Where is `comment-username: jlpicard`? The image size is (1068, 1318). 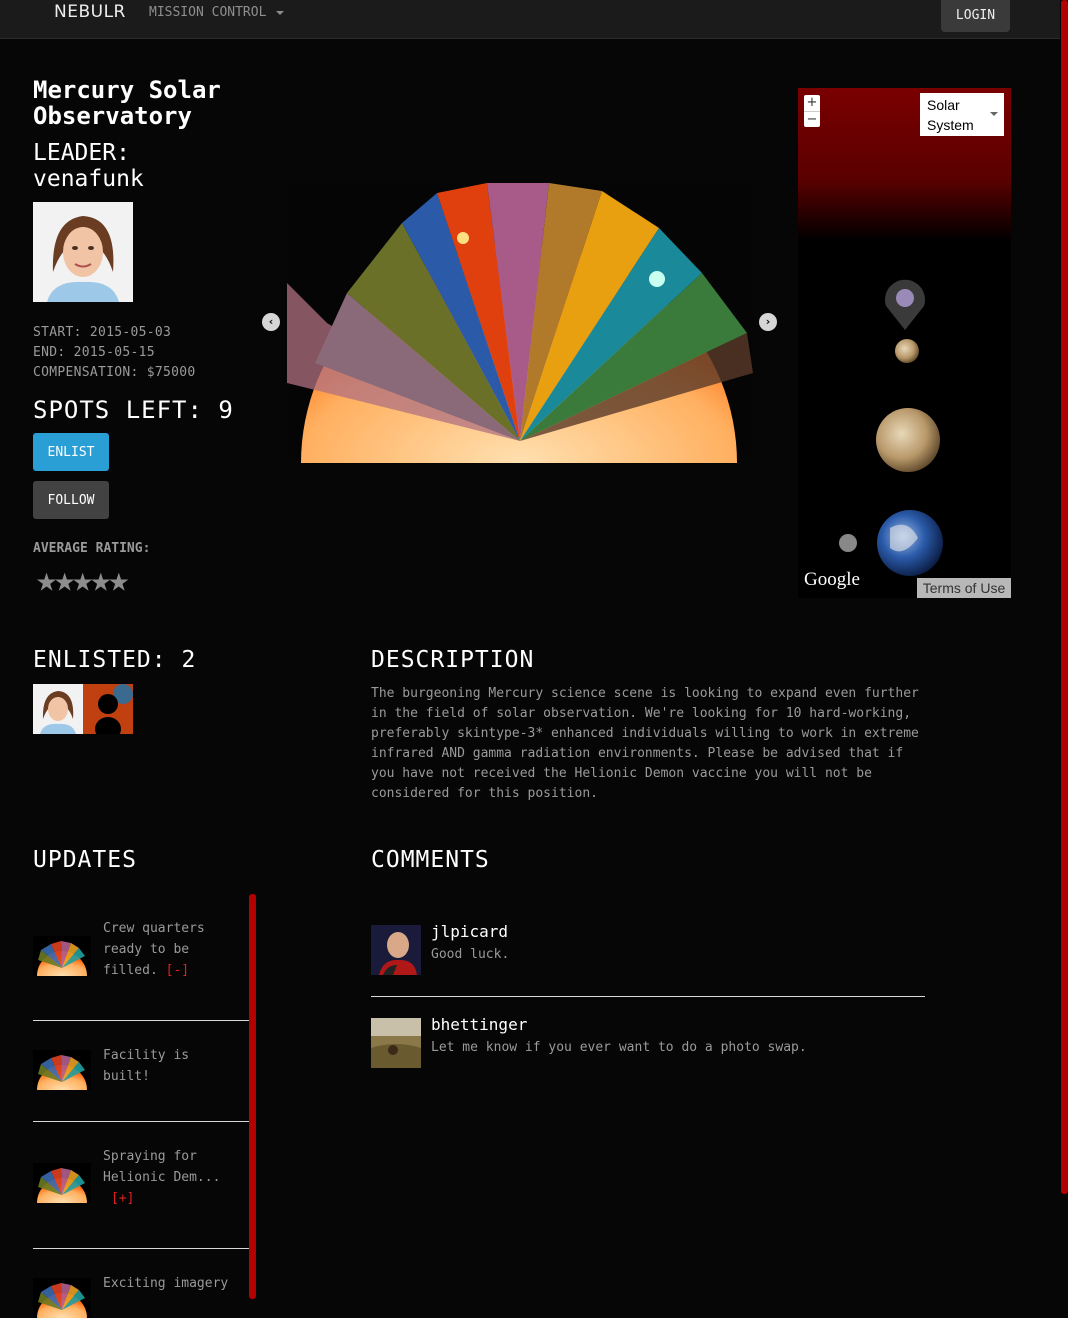 comment-username: jlpicard is located at coordinates (469, 931).